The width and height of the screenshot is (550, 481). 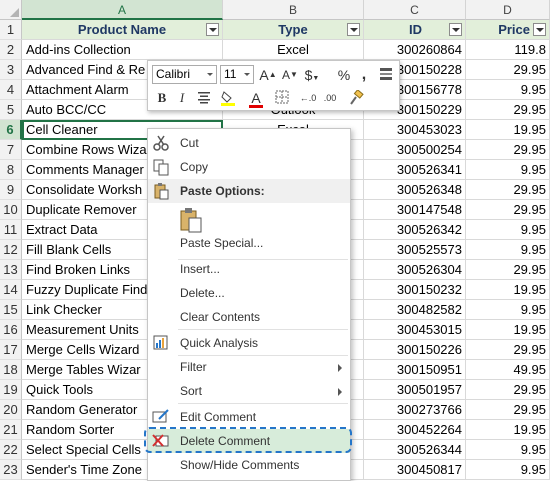 What do you see at coordinates (122, 30) in the screenshot?
I see `header-product-name: Product Name` at bounding box center [122, 30].